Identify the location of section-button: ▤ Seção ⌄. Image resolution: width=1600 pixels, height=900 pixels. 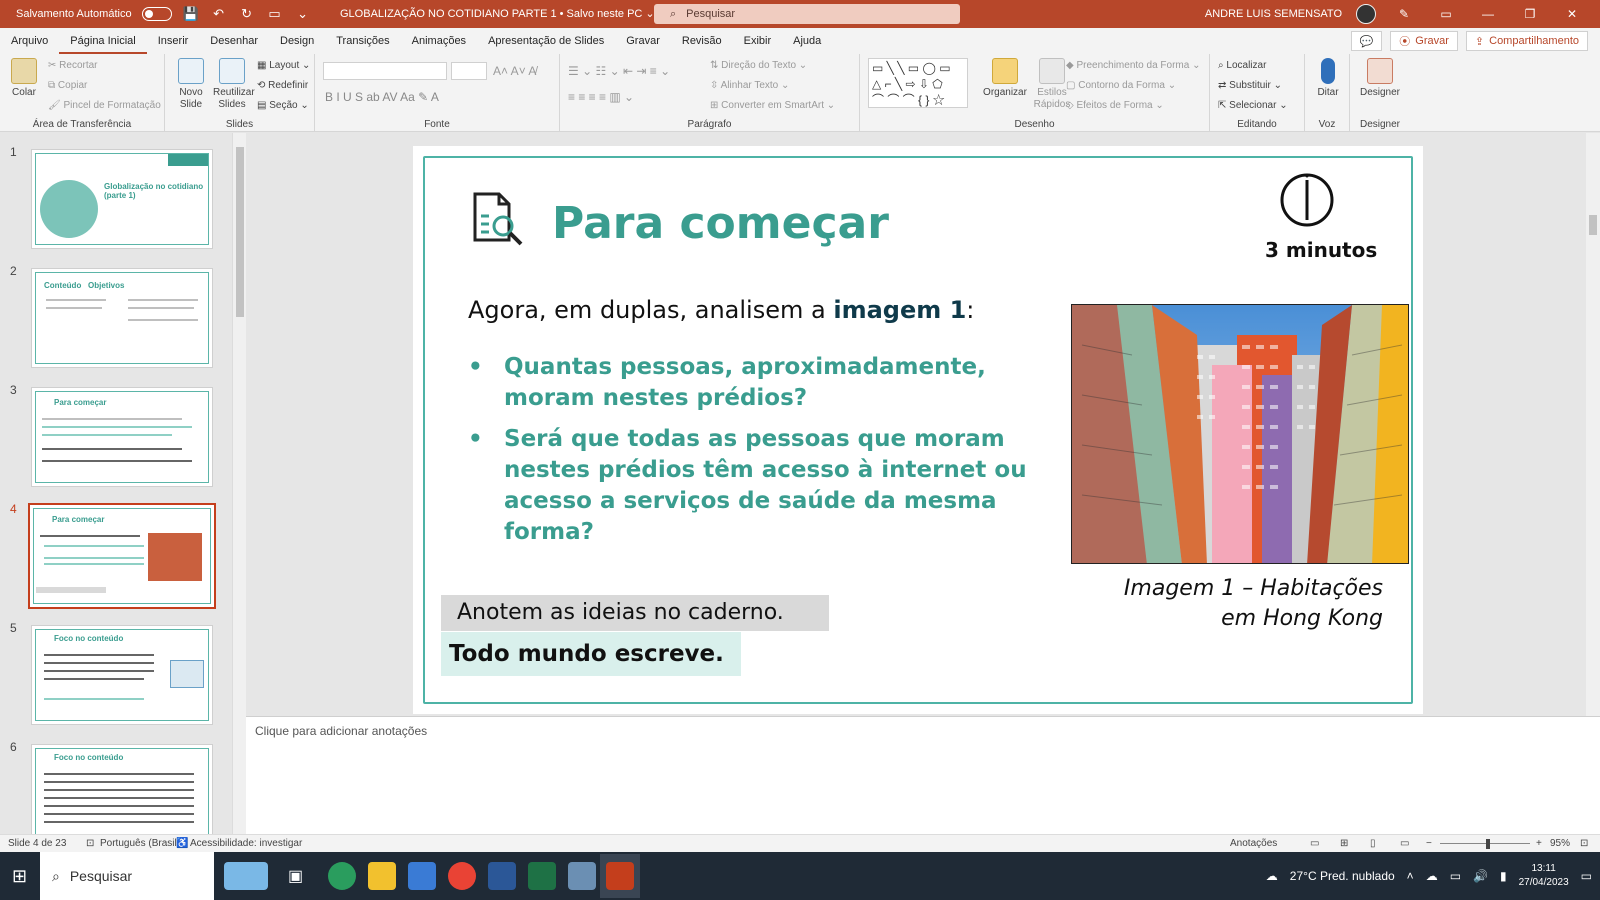
(283, 105).